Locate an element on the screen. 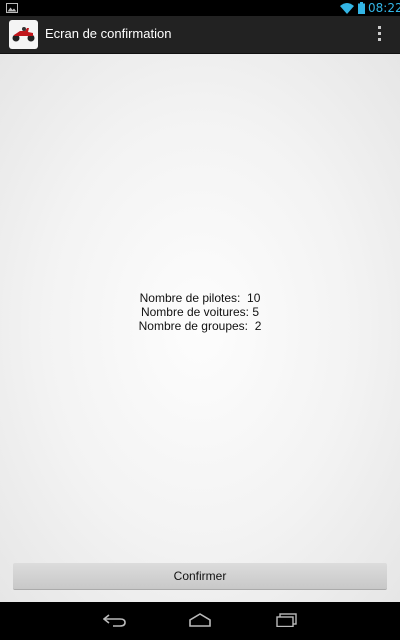 The height and width of the screenshot is (640, 400). groups-row: Nombre de groupes: 2 is located at coordinates (200, 326).